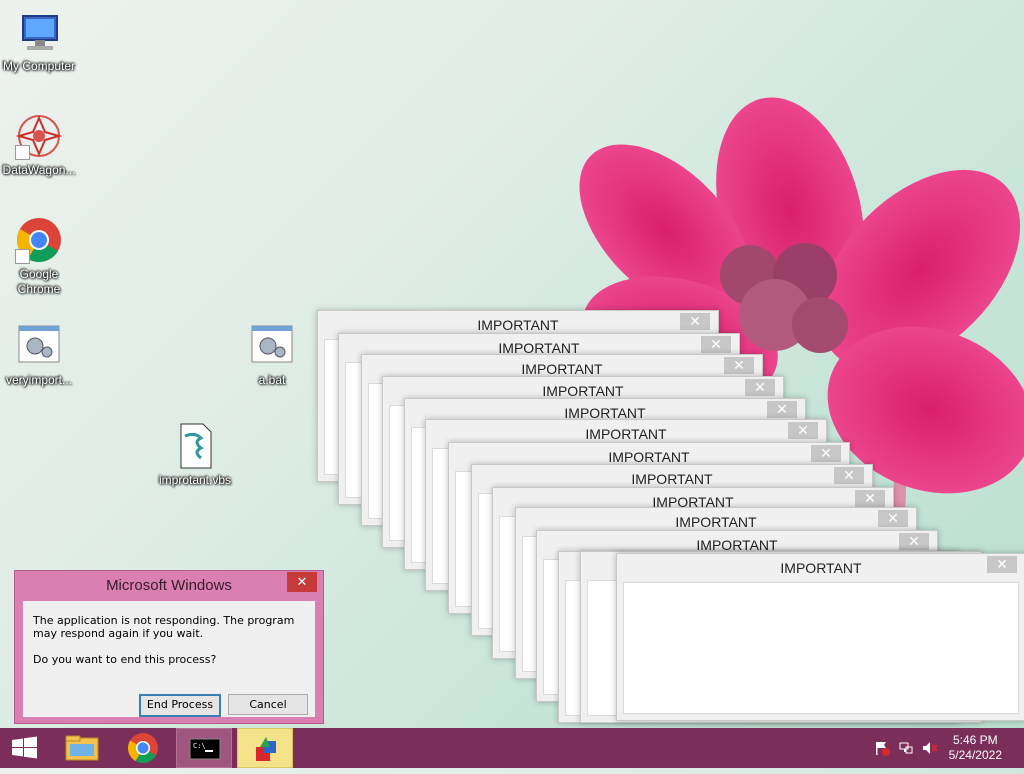 The image size is (1024, 774). Describe the element at coordinates (39, 66) in the screenshot. I see `desktop-icon-label: My Computer` at that location.